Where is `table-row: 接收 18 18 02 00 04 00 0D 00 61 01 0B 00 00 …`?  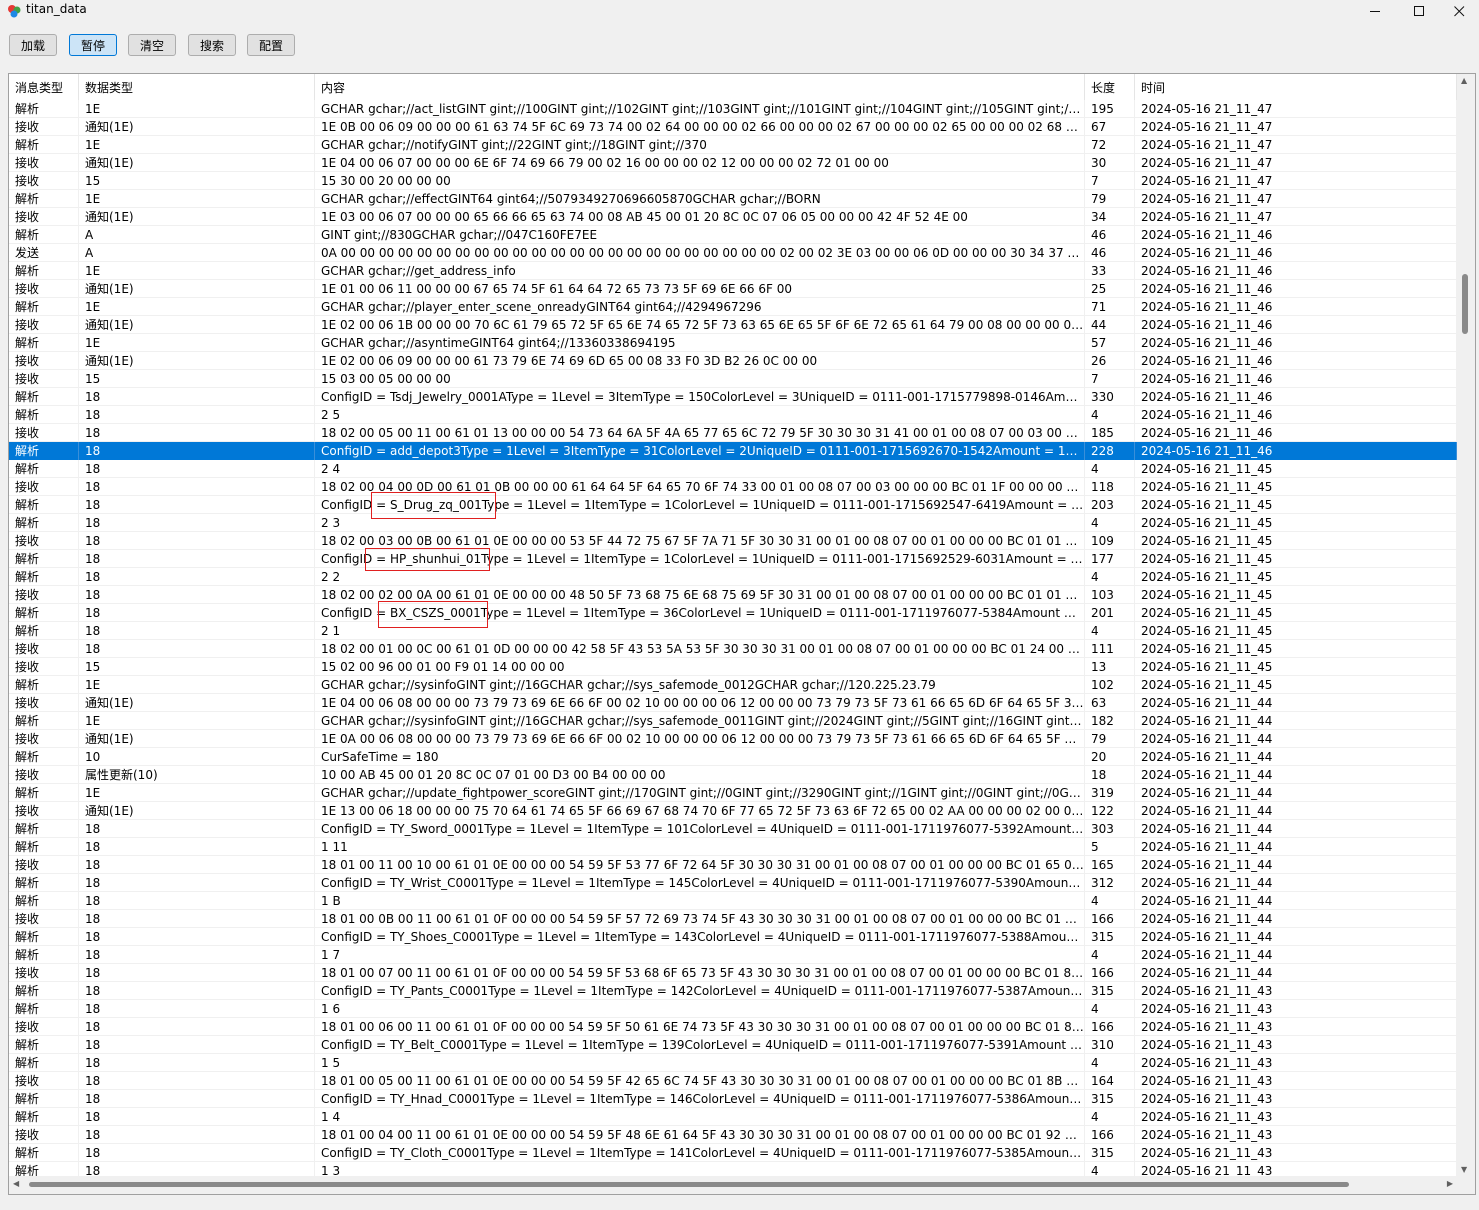
table-row: 接收 18 18 02 00 04 00 0D 00 61 01 0B 00 00 … is located at coordinates (733, 487).